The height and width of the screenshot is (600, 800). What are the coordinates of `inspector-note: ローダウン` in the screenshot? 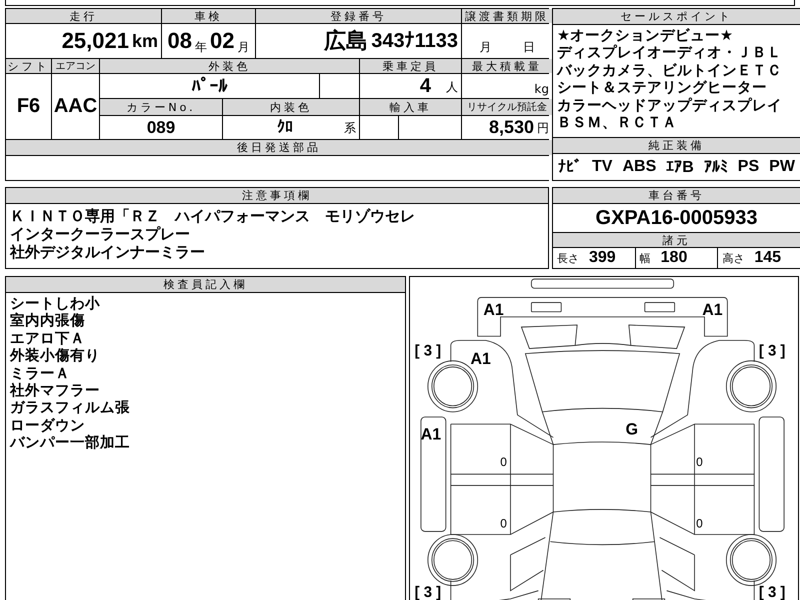 It's located at (48, 426).